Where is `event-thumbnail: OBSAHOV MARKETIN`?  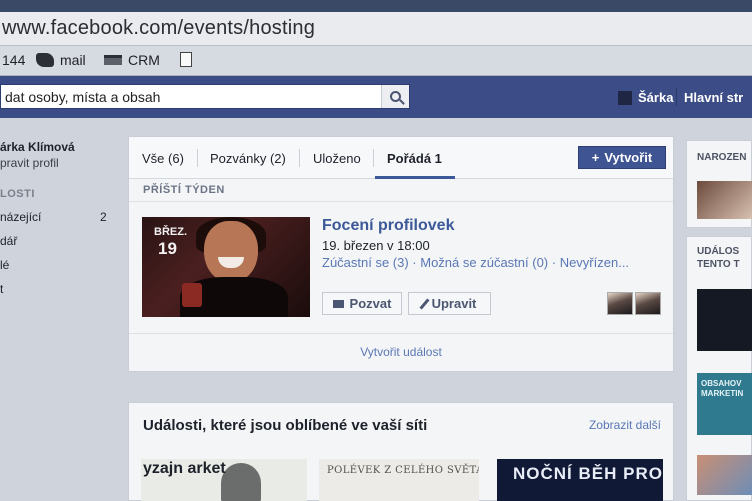 event-thumbnail: OBSAHOV MARKETIN is located at coordinates (724, 404).